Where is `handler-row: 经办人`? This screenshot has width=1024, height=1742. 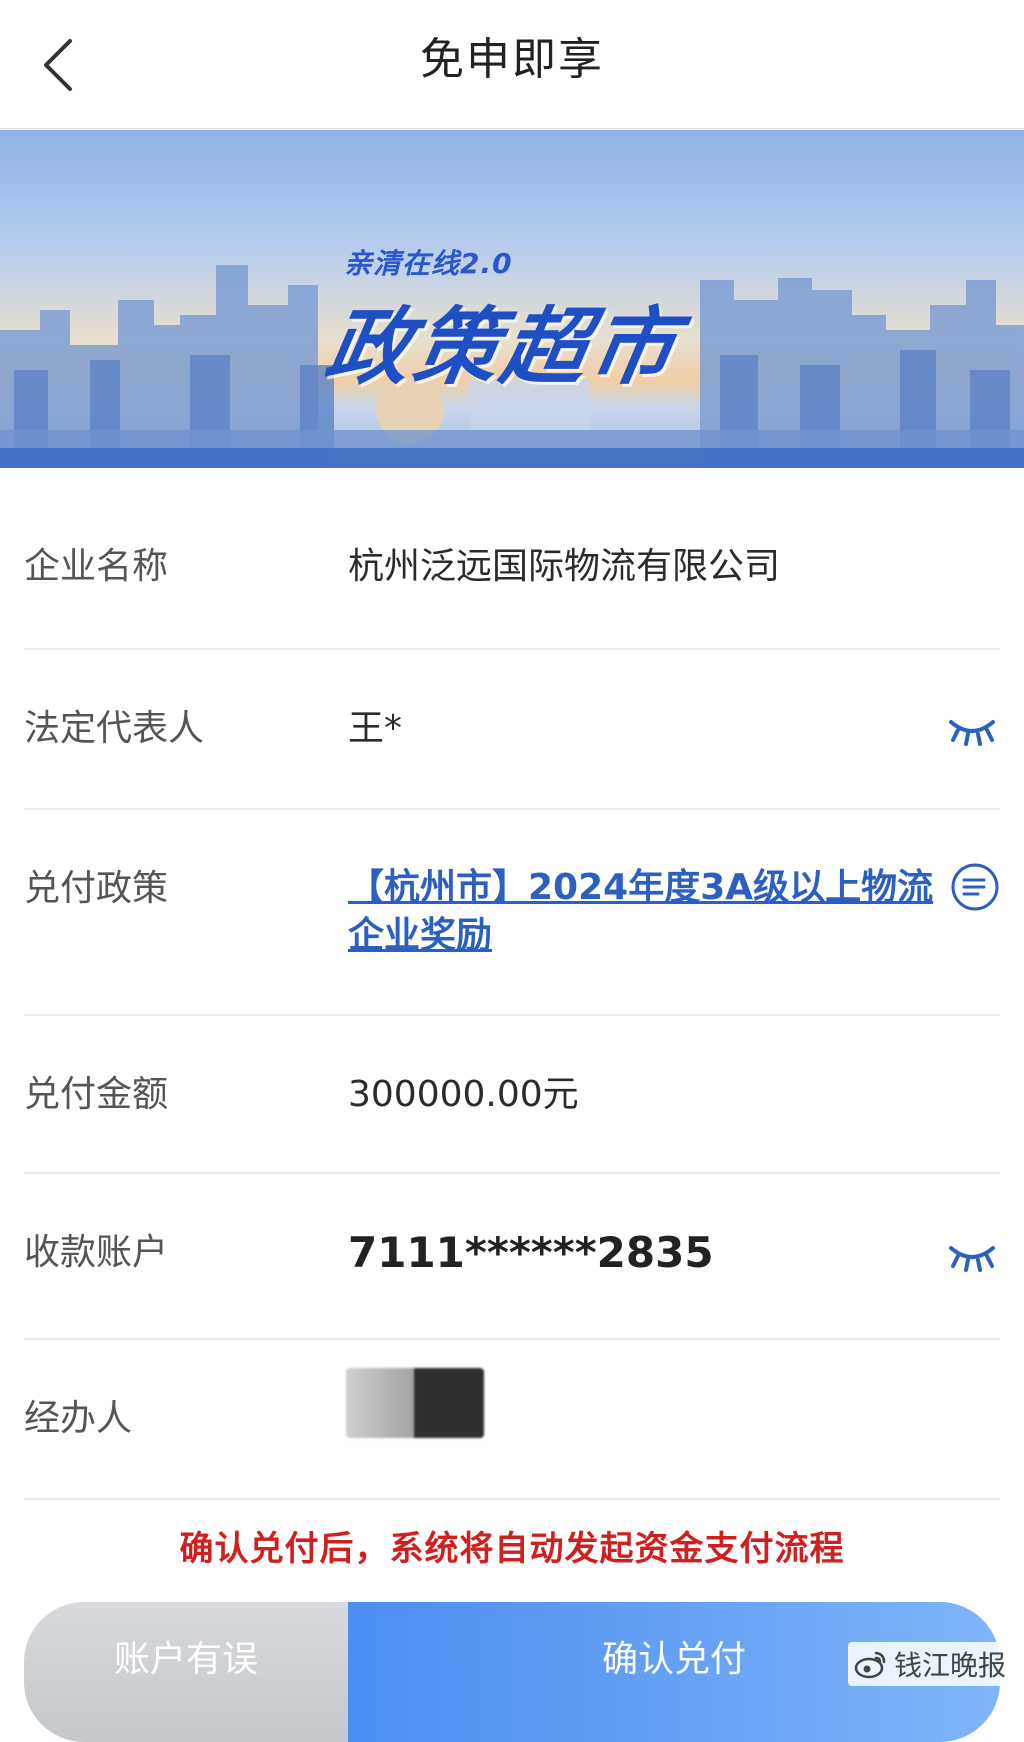
handler-row: 经办人 is located at coordinates (512, 1420).